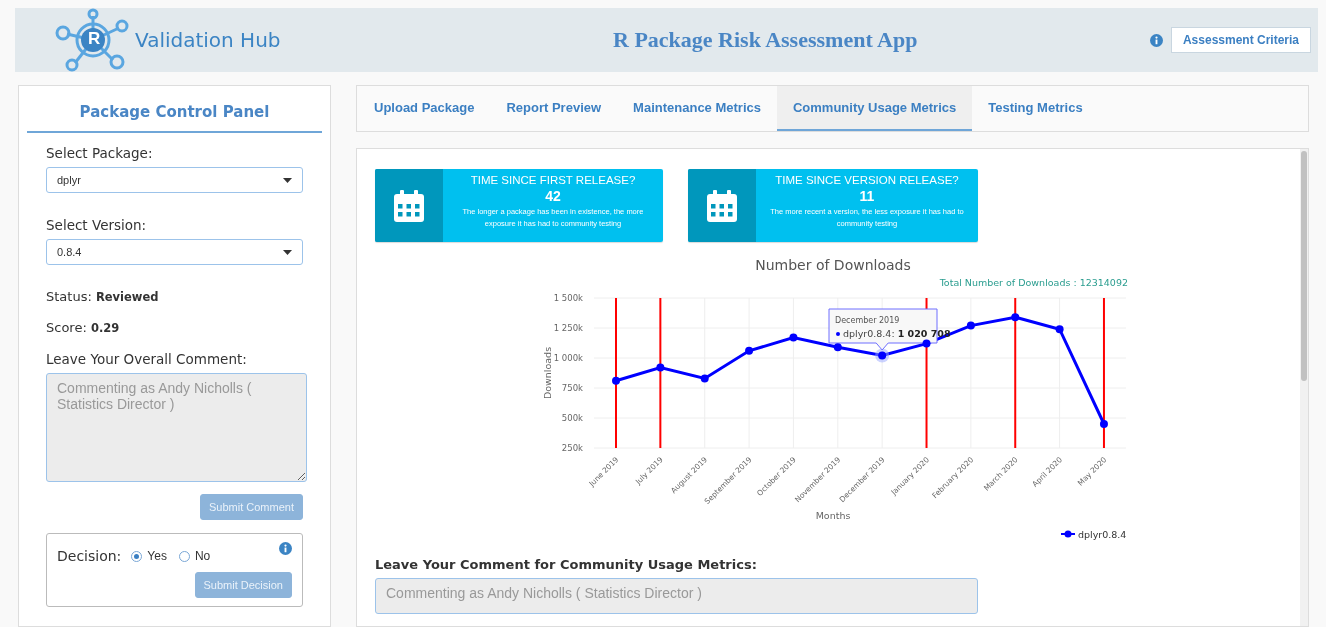 This screenshot has height=627, width=1326. Describe the element at coordinates (1304, 387) in the screenshot. I see `scrollbar` at that location.